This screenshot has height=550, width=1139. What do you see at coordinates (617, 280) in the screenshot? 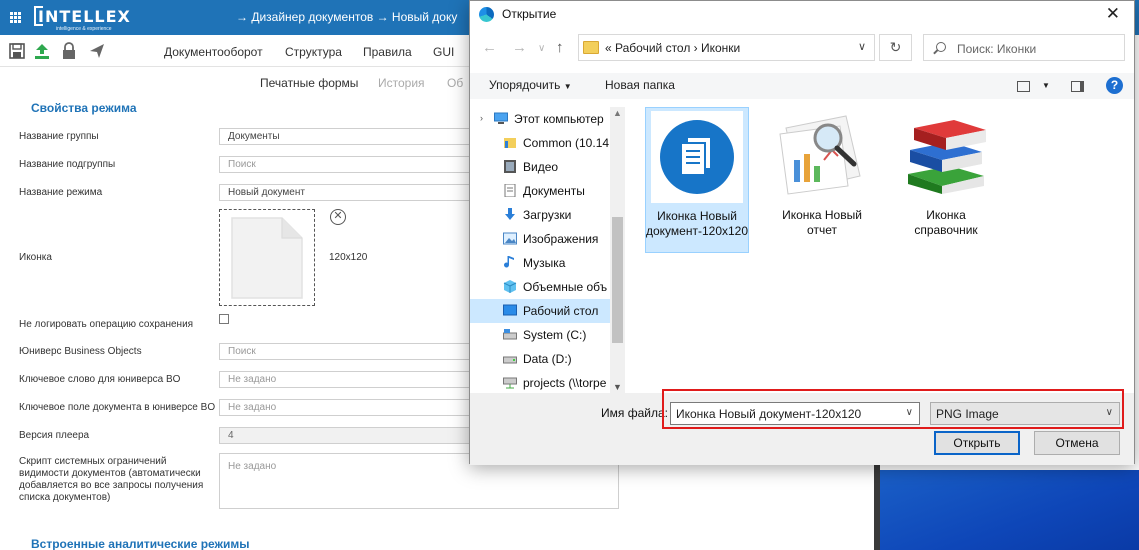
I see `scrollbar-thumb` at bounding box center [617, 280].